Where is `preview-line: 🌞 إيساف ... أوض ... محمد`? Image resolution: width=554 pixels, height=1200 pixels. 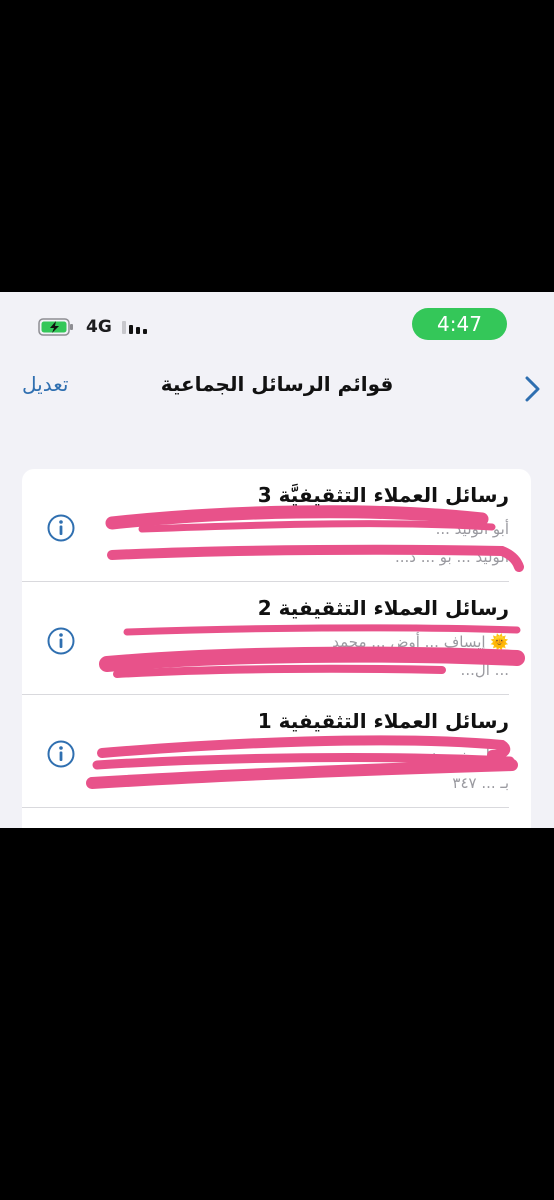 preview-line: 🌞 إيساف ... أوض ... محمد is located at coordinates (420, 642).